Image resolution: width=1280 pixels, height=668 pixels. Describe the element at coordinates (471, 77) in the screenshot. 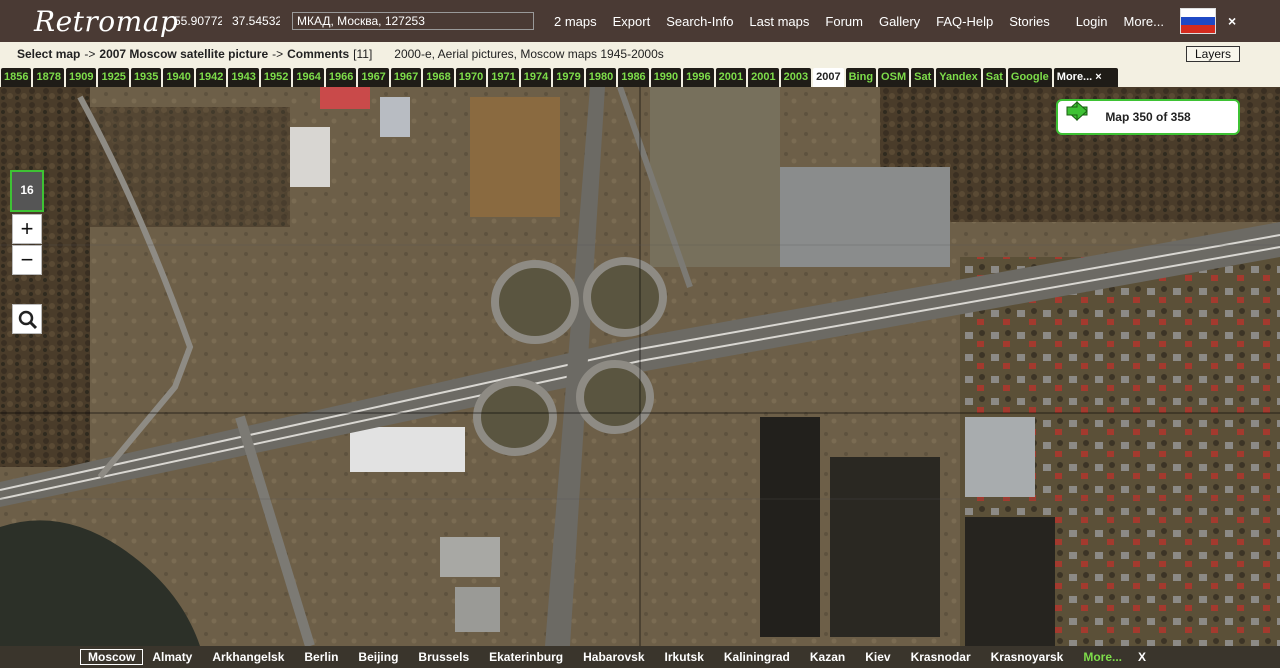

I see `year-tab: 1970` at that location.